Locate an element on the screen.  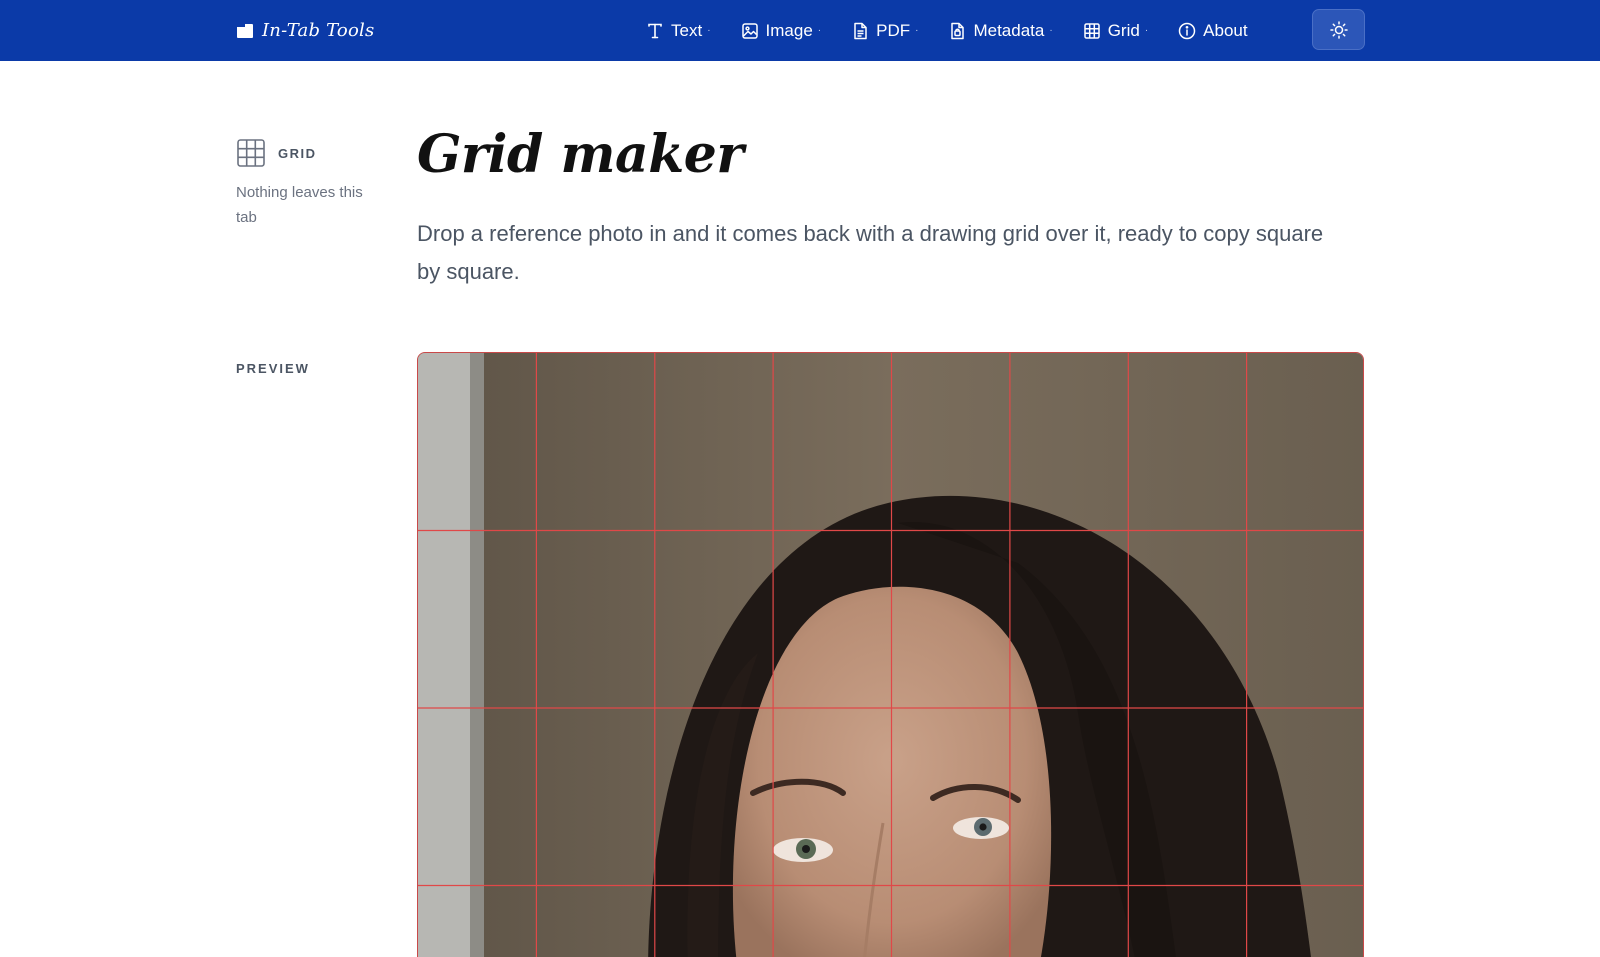
nav-item-text: Text · is located at coordinates (678, 31).